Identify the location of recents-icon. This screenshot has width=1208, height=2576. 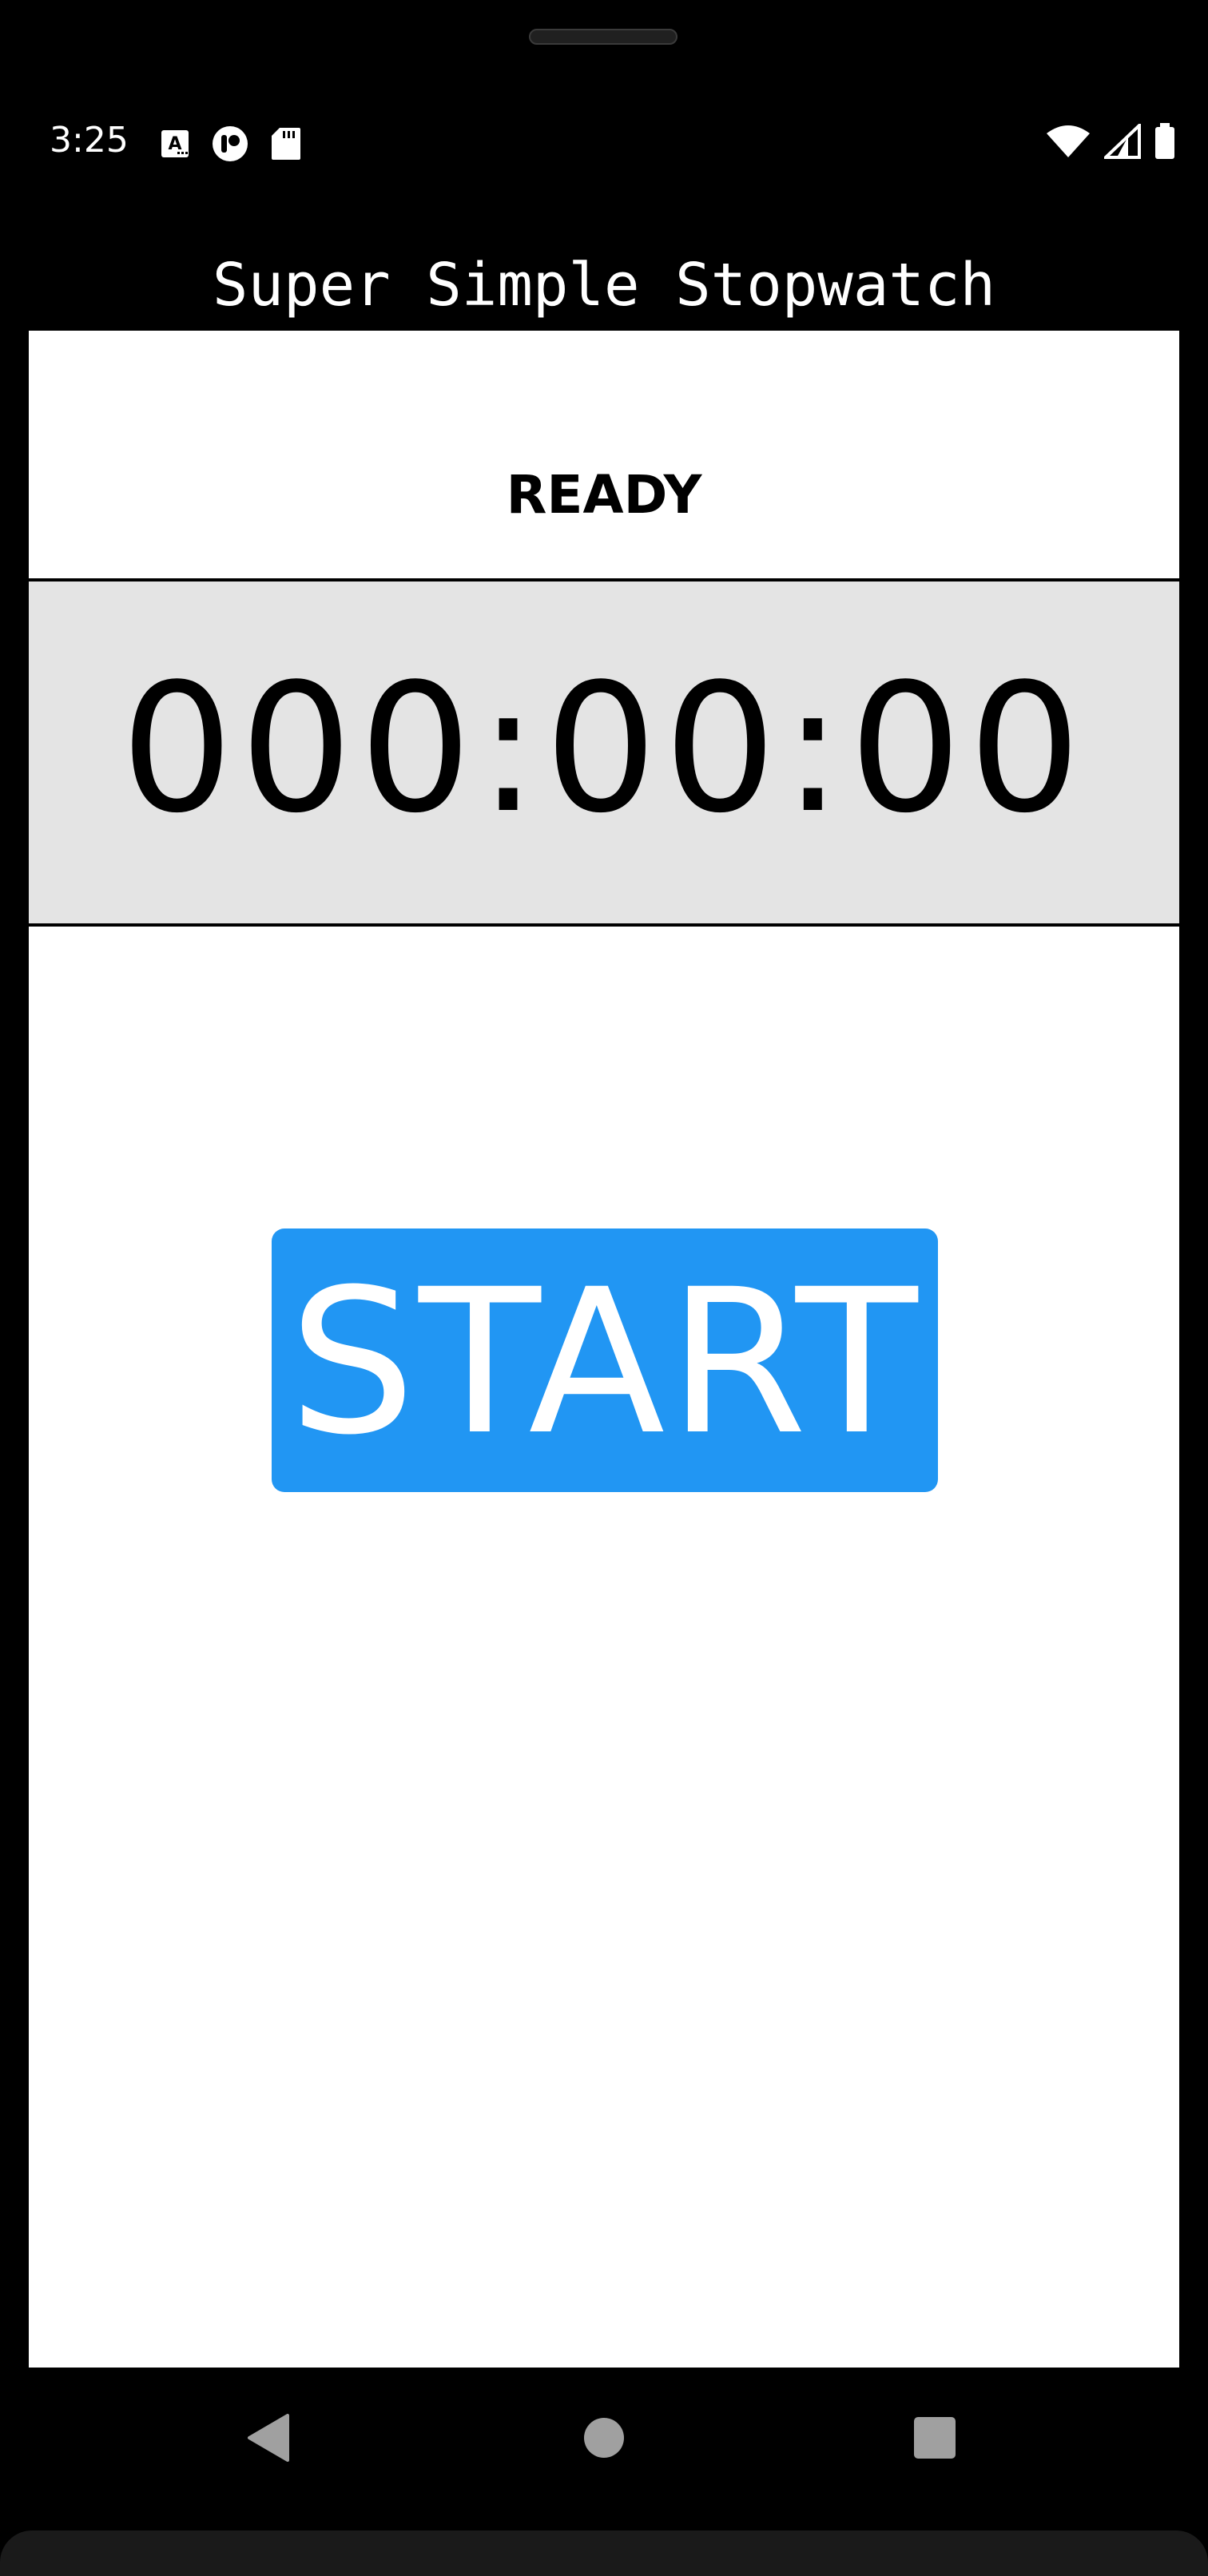
(934, 2439).